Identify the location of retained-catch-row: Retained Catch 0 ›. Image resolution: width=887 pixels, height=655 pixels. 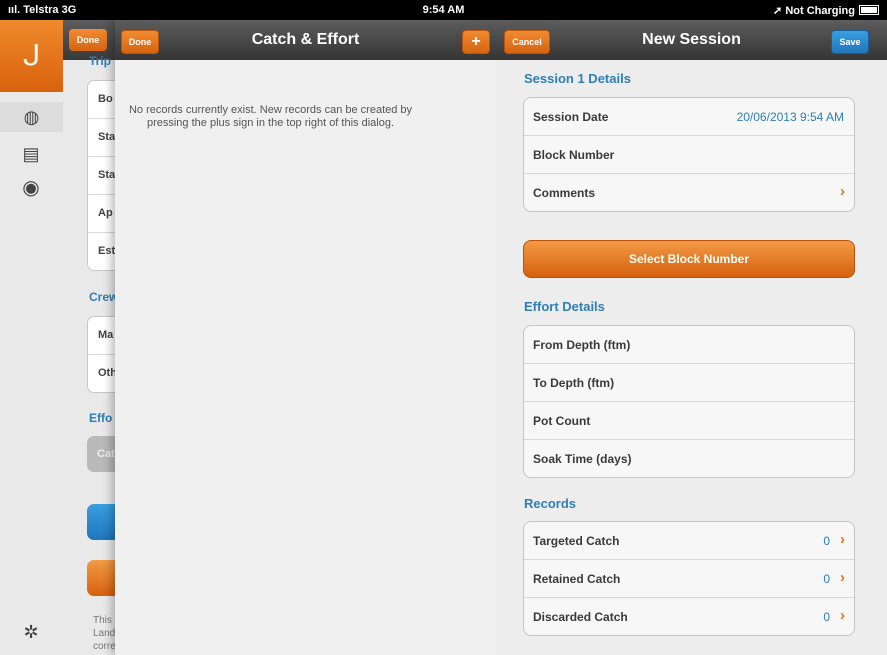
(689, 579).